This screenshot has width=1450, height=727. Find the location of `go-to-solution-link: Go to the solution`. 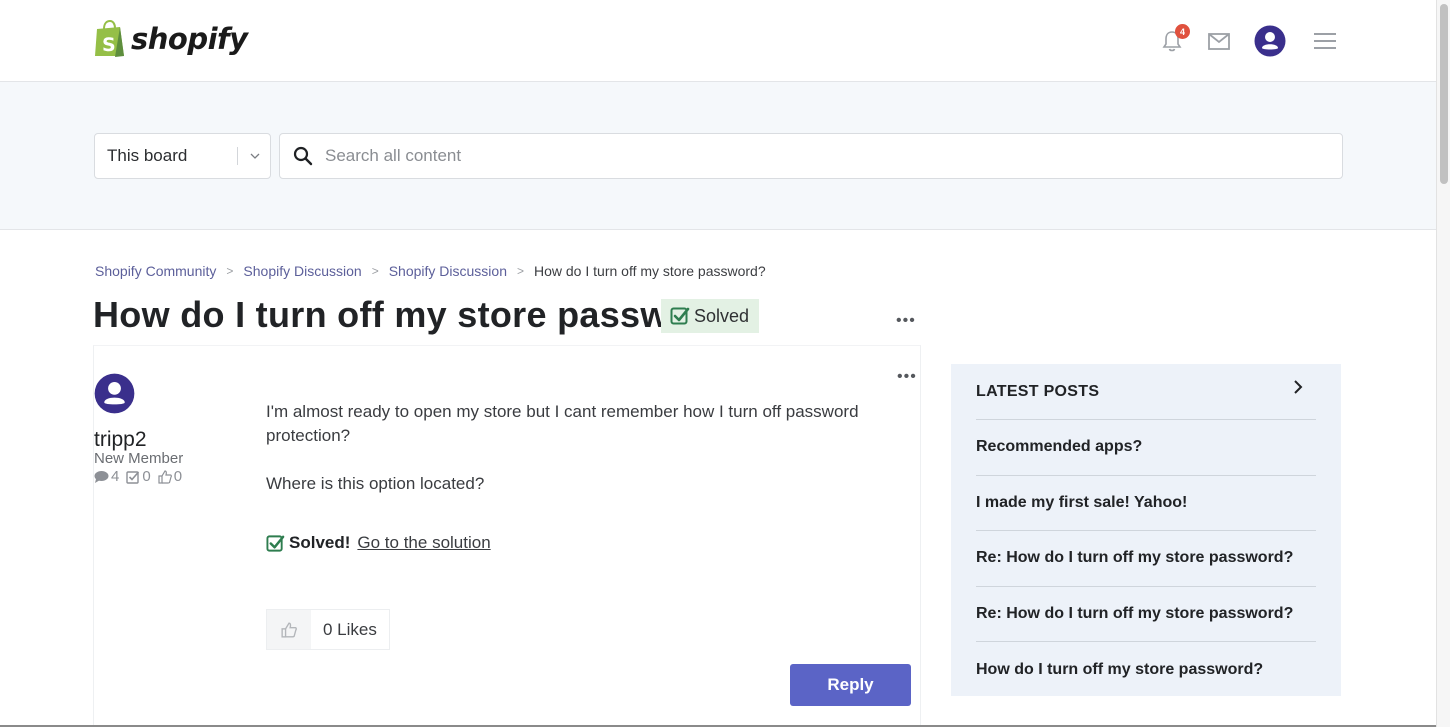

go-to-solution-link: Go to the solution is located at coordinates (423, 543).